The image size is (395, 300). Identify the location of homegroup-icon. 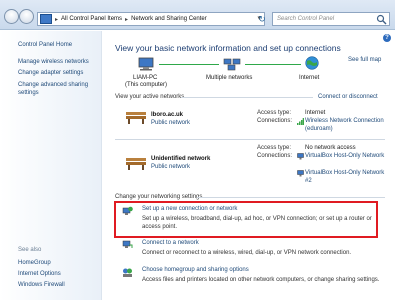
(127, 272).